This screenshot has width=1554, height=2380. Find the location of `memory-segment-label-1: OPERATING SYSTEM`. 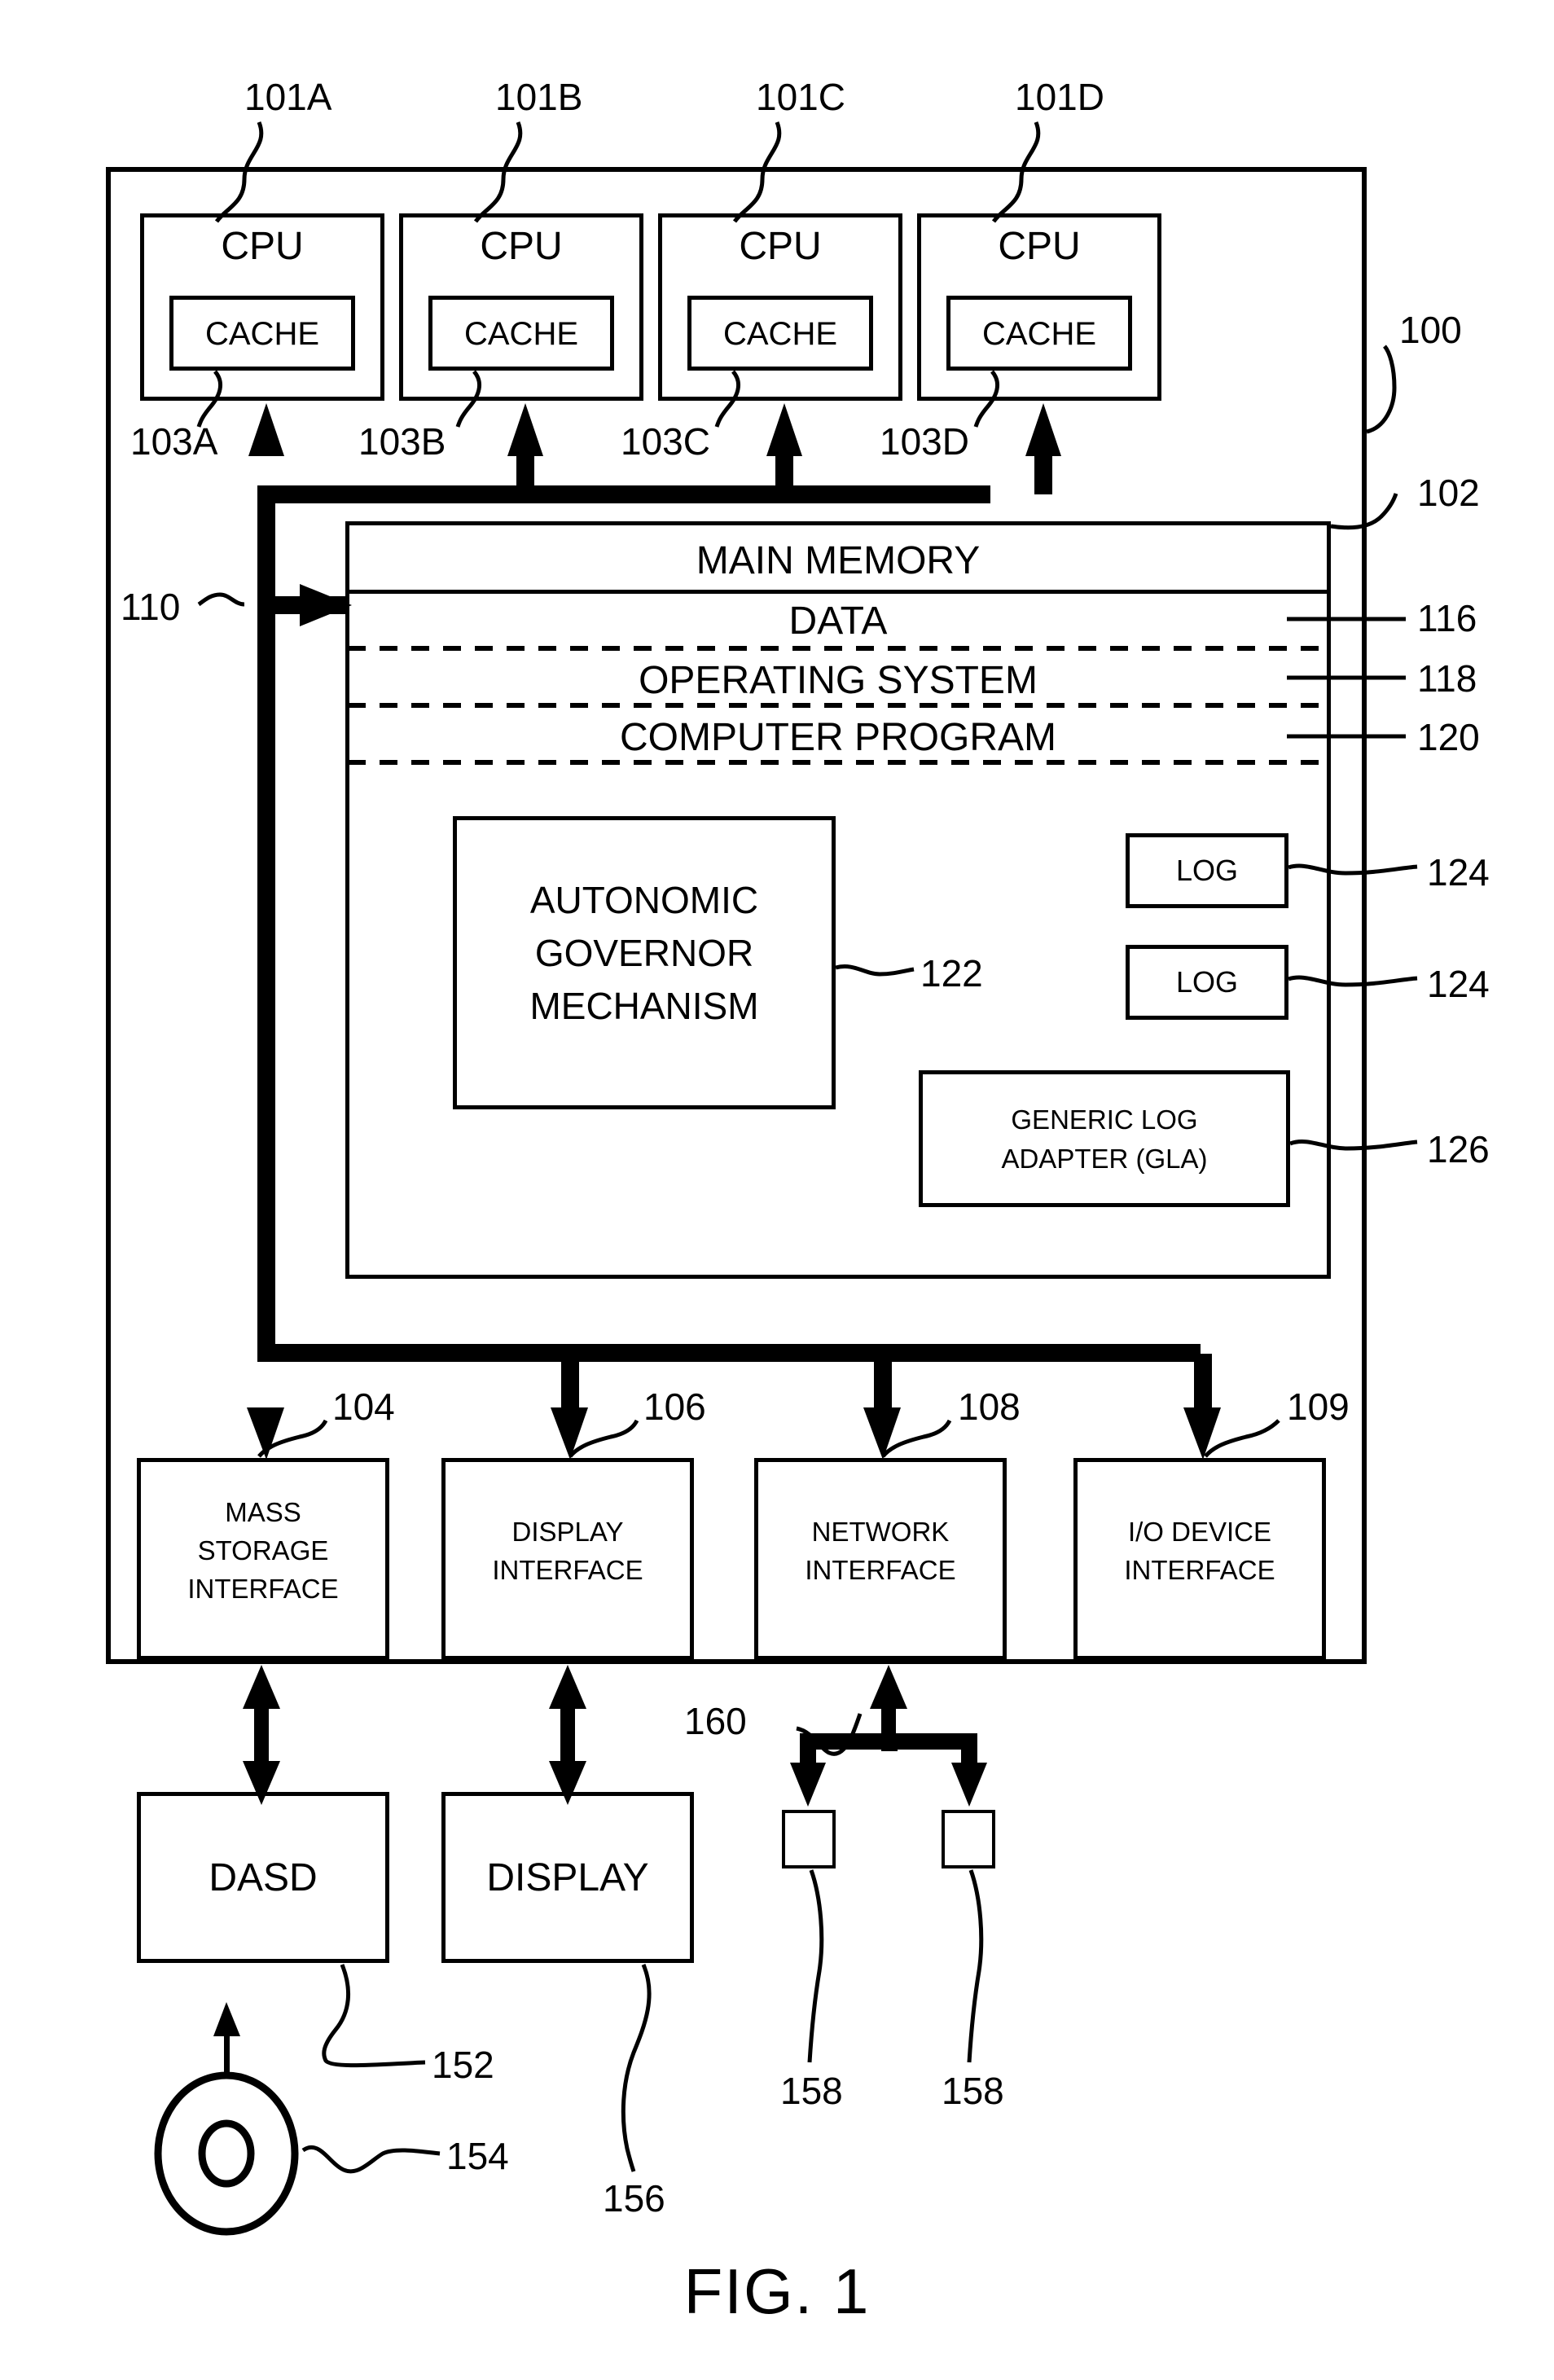

memory-segment-label-1: OPERATING SYSTEM is located at coordinates (839, 681).